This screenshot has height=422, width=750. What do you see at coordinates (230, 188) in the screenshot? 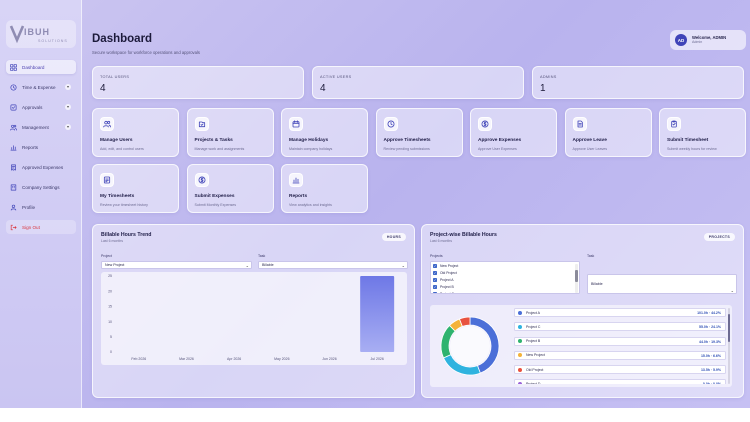
I see `tile-submit-expenses: Submit Expenses Submit Monthly Expenses` at bounding box center [230, 188].